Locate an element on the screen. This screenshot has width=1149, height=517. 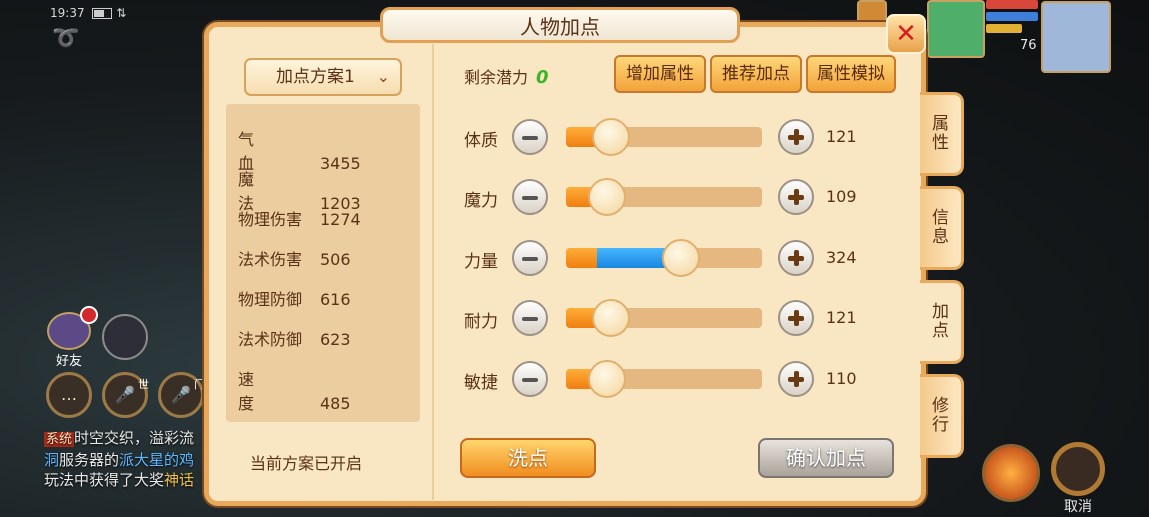
side-tab-label: 修行 is located at coordinates (940, 415).